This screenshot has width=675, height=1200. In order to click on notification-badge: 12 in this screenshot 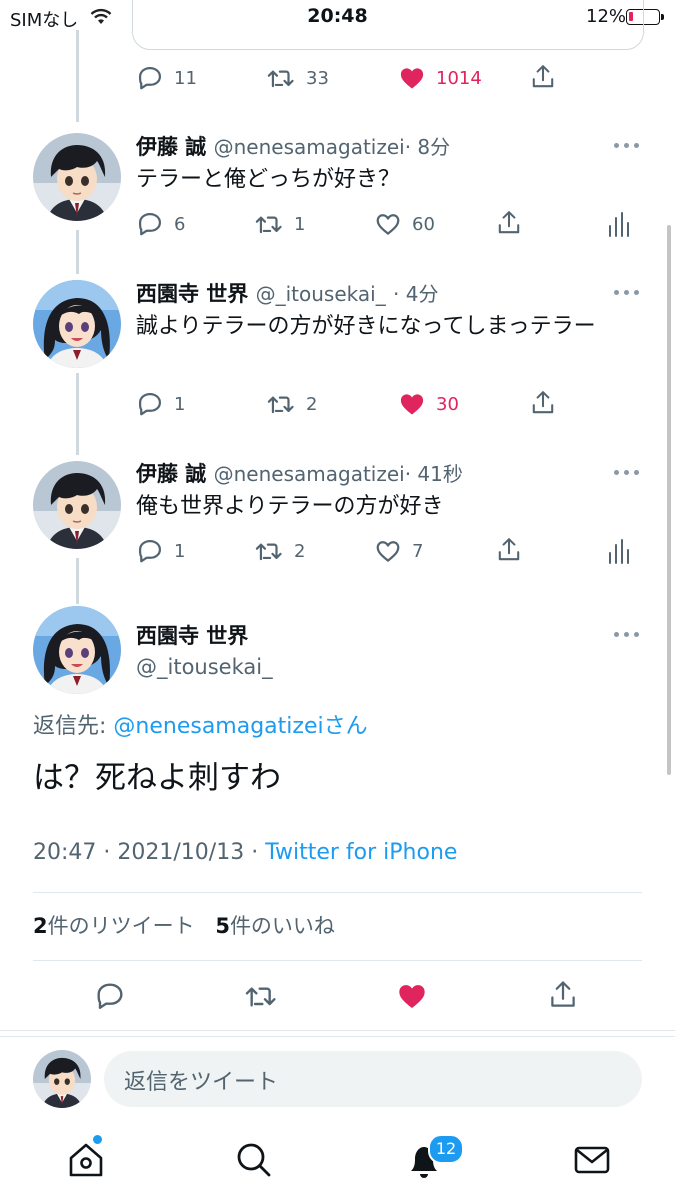, I will do `click(446, 1149)`.